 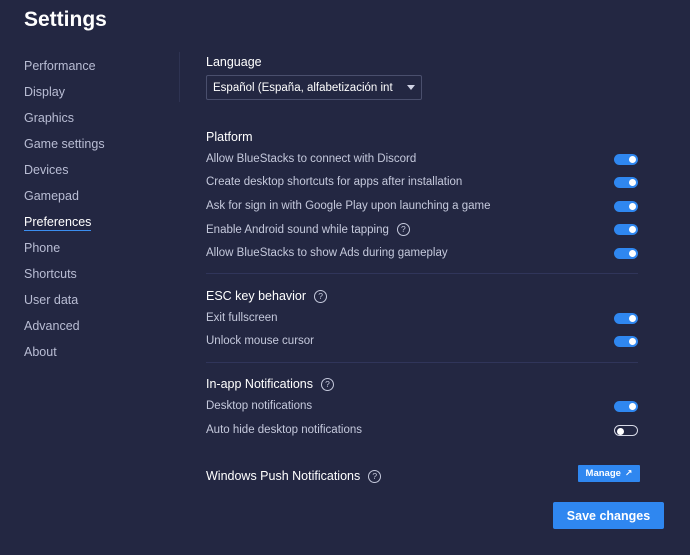 I want to click on exit-fullscreen-toggle, so click(x=626, y=318).